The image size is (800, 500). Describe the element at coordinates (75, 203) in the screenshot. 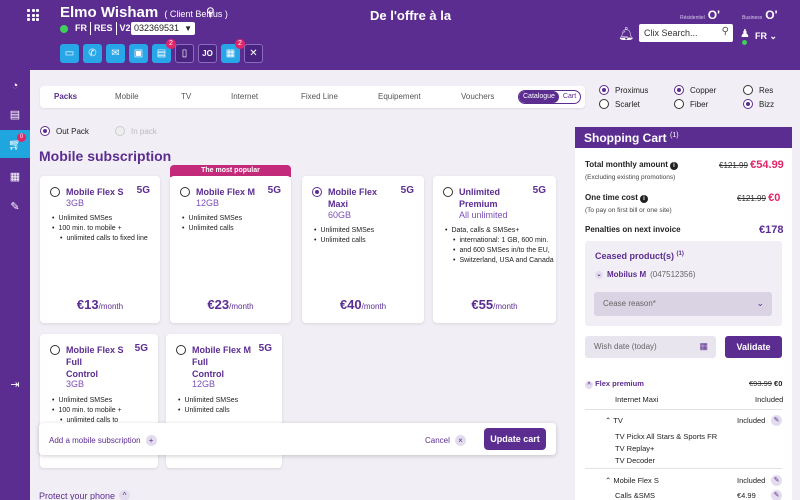

I see `plan-data: 3GB` at that location.